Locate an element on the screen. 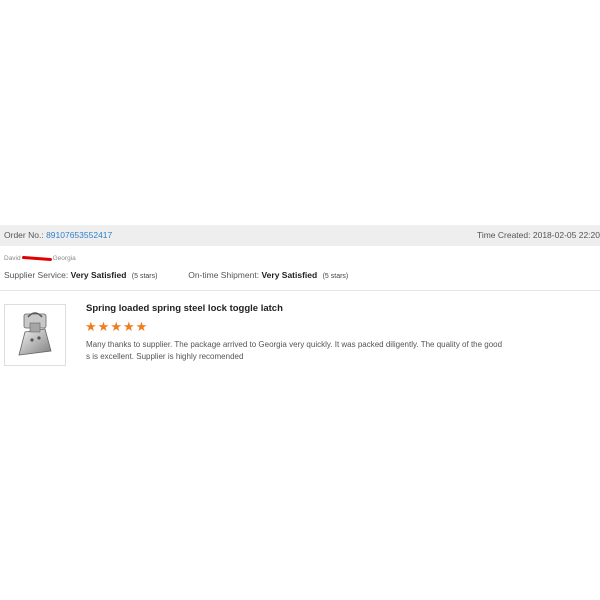 The width and height of the screenshot is (600, 600). shipment-stars: (5 stars) is located at coordinates (335, 276).